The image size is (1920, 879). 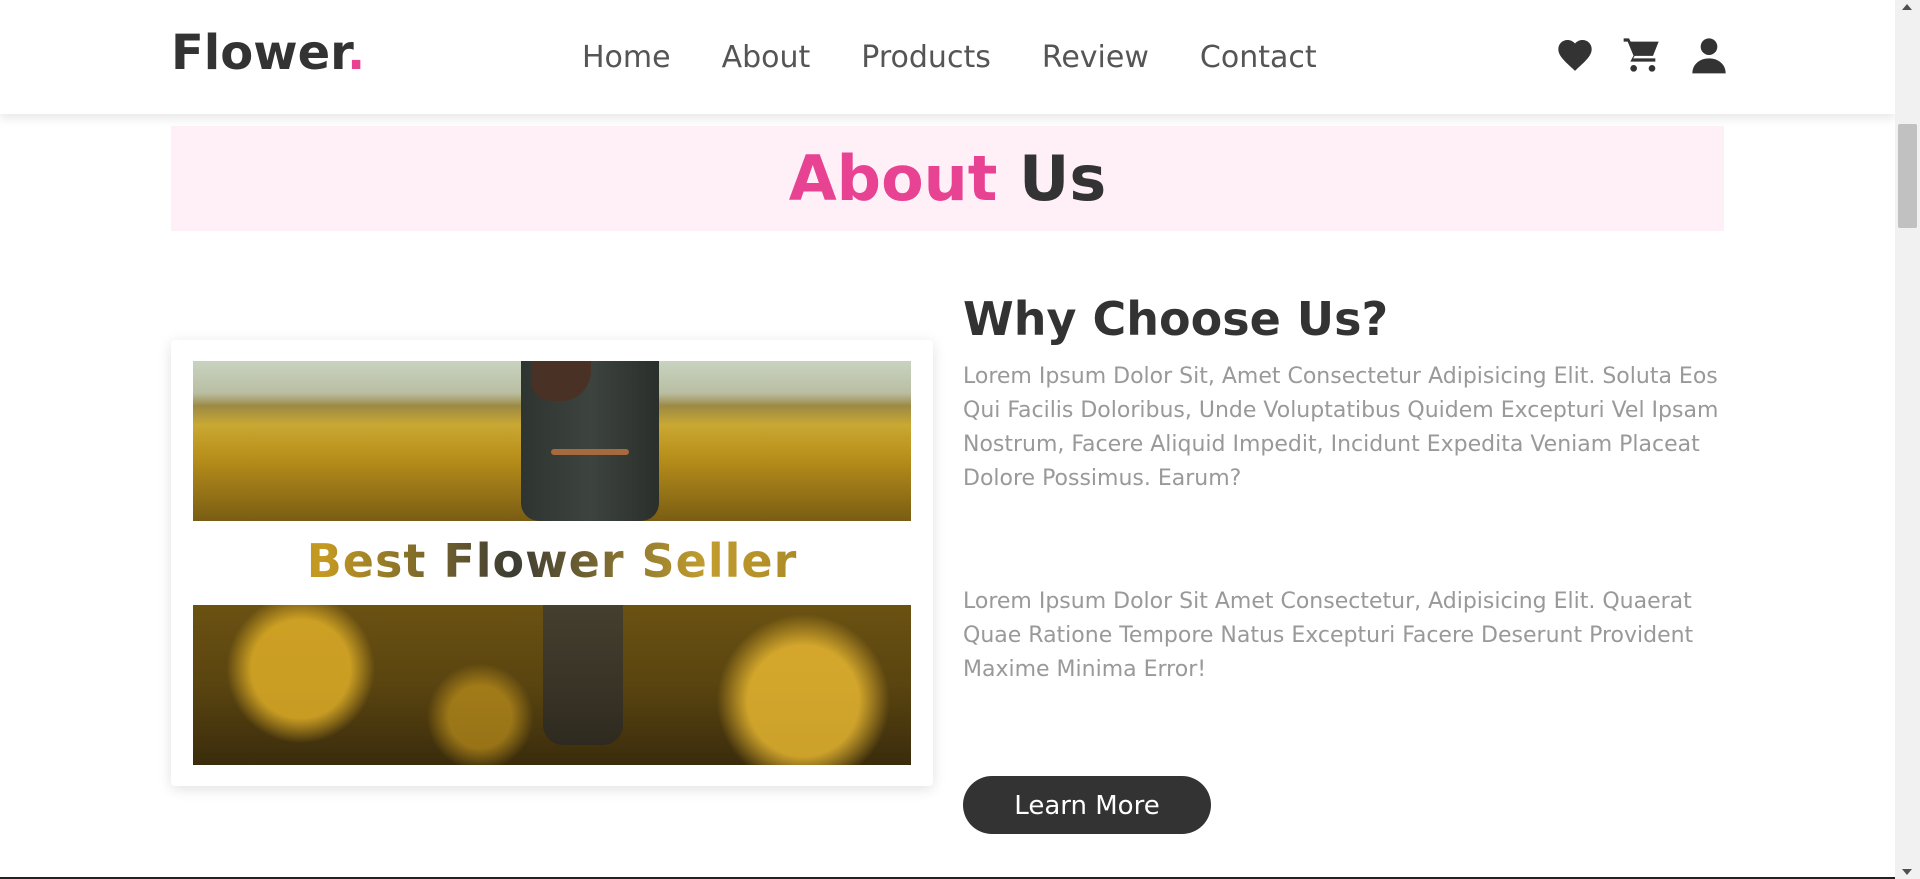 I want to click on title-rest: Us, so click(x=1052, y=178).